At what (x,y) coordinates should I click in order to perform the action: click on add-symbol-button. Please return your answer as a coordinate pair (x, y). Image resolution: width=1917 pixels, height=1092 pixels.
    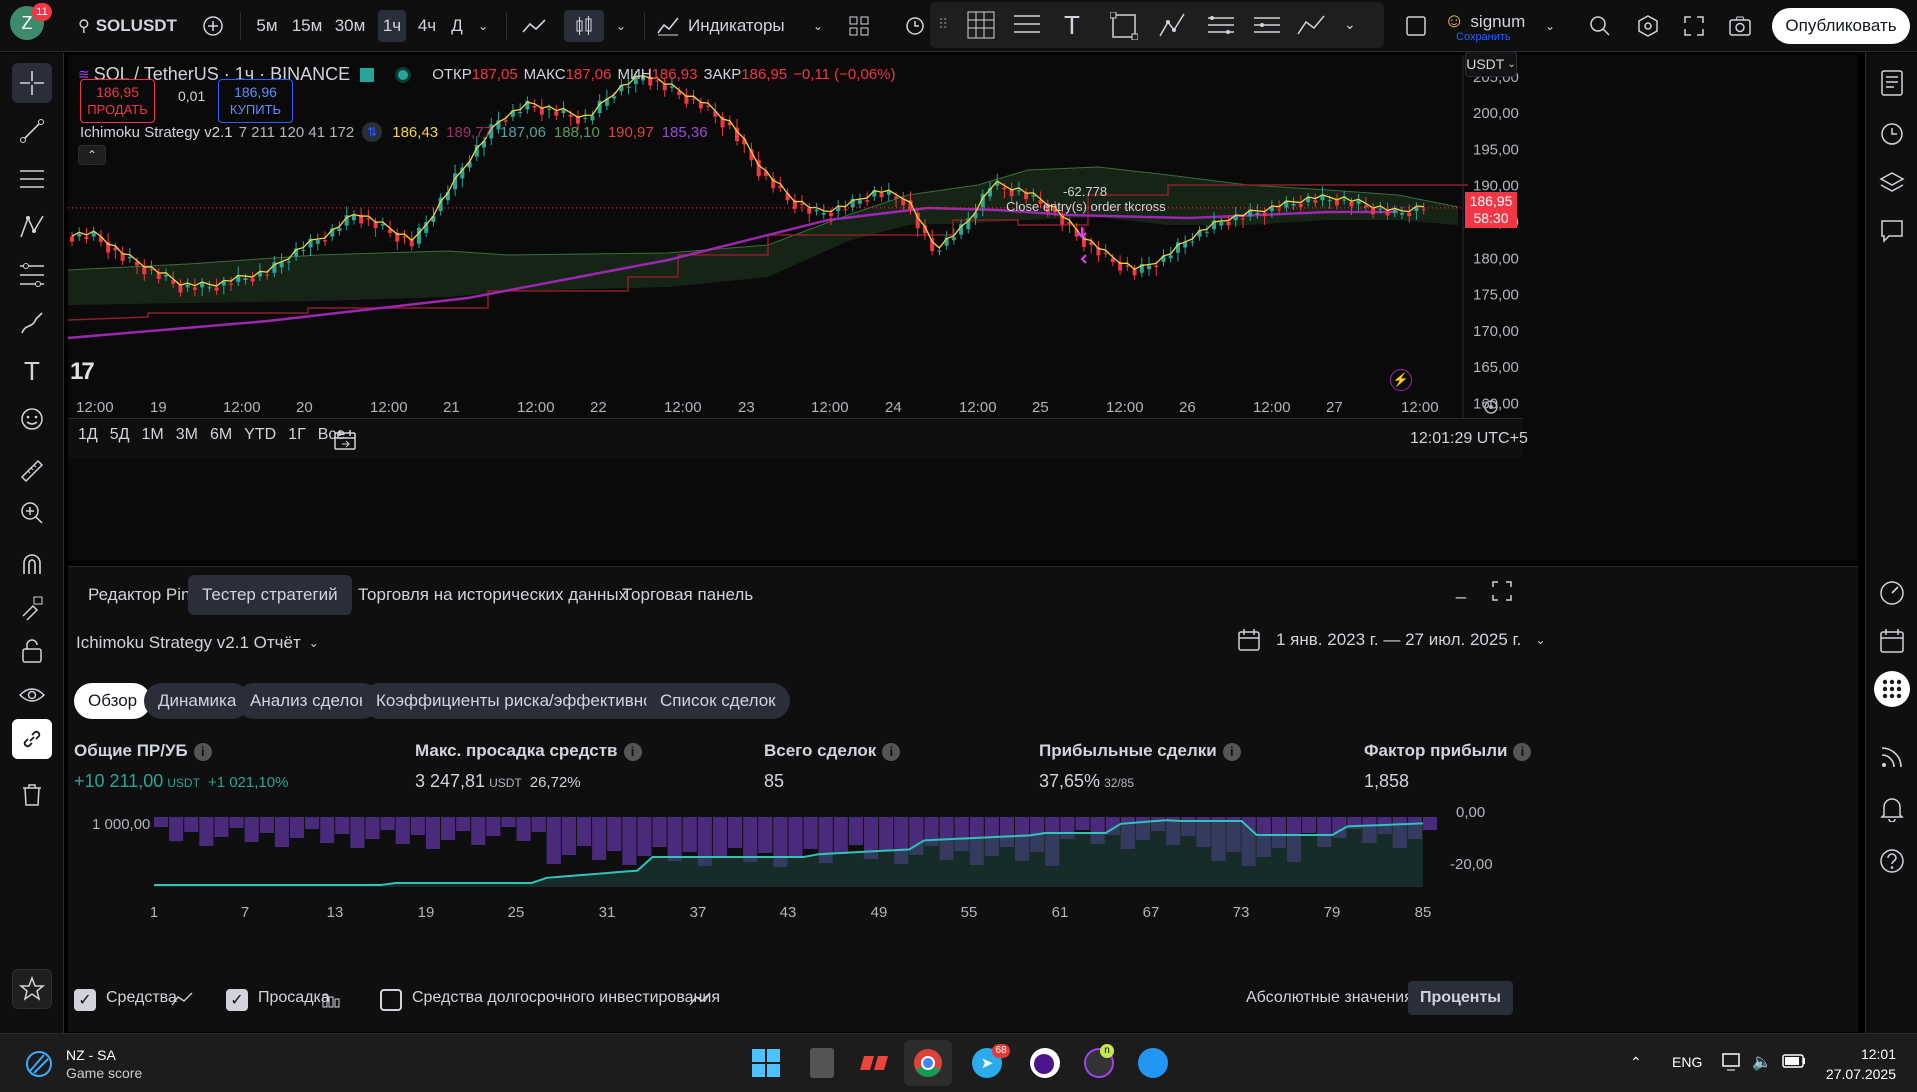
    Looking at the image, I should click on (213, 26).